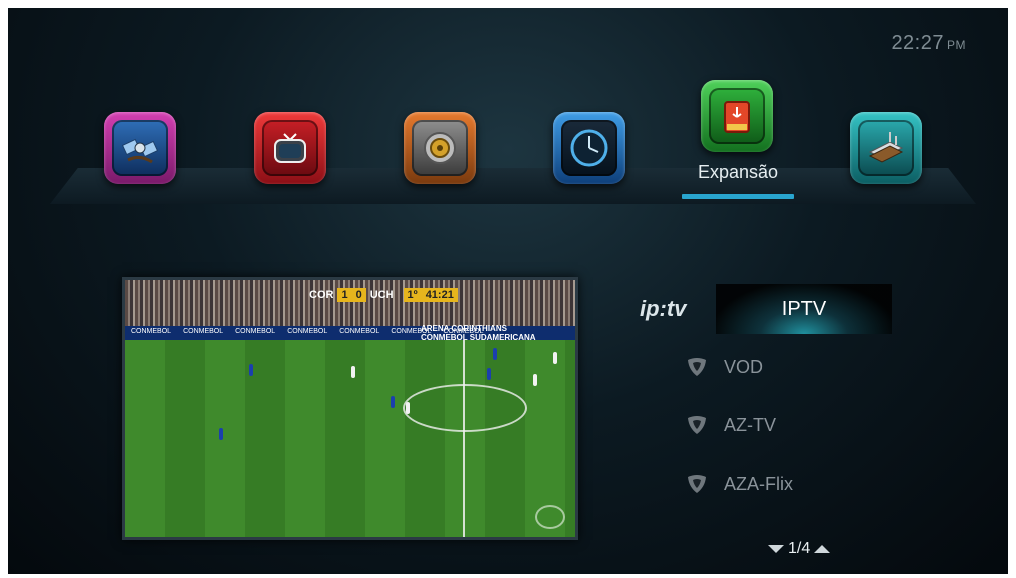  What do you see at coordinates (663, 308) in the screenshot?
I see `iptv-logo: ip:tv` at bounding box center [663, 308].